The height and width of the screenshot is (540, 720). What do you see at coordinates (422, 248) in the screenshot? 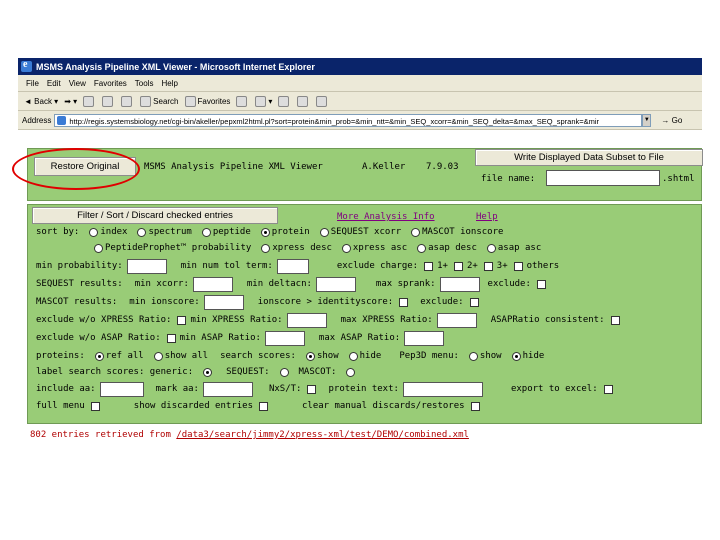
I see `sort-asap-desc-radio` at bounding box center [422, 248].